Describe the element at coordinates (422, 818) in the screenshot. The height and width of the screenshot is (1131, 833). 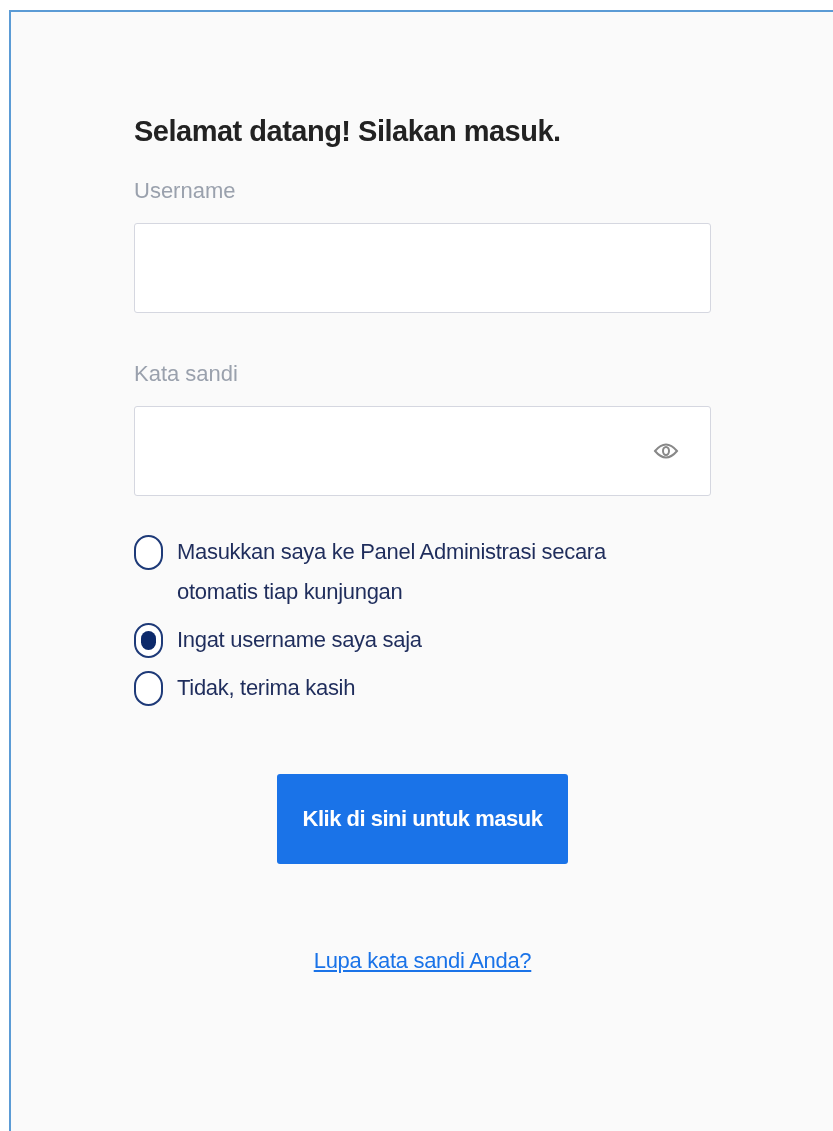
I see `login-button: Klik di sini untuk masuk` at that location.